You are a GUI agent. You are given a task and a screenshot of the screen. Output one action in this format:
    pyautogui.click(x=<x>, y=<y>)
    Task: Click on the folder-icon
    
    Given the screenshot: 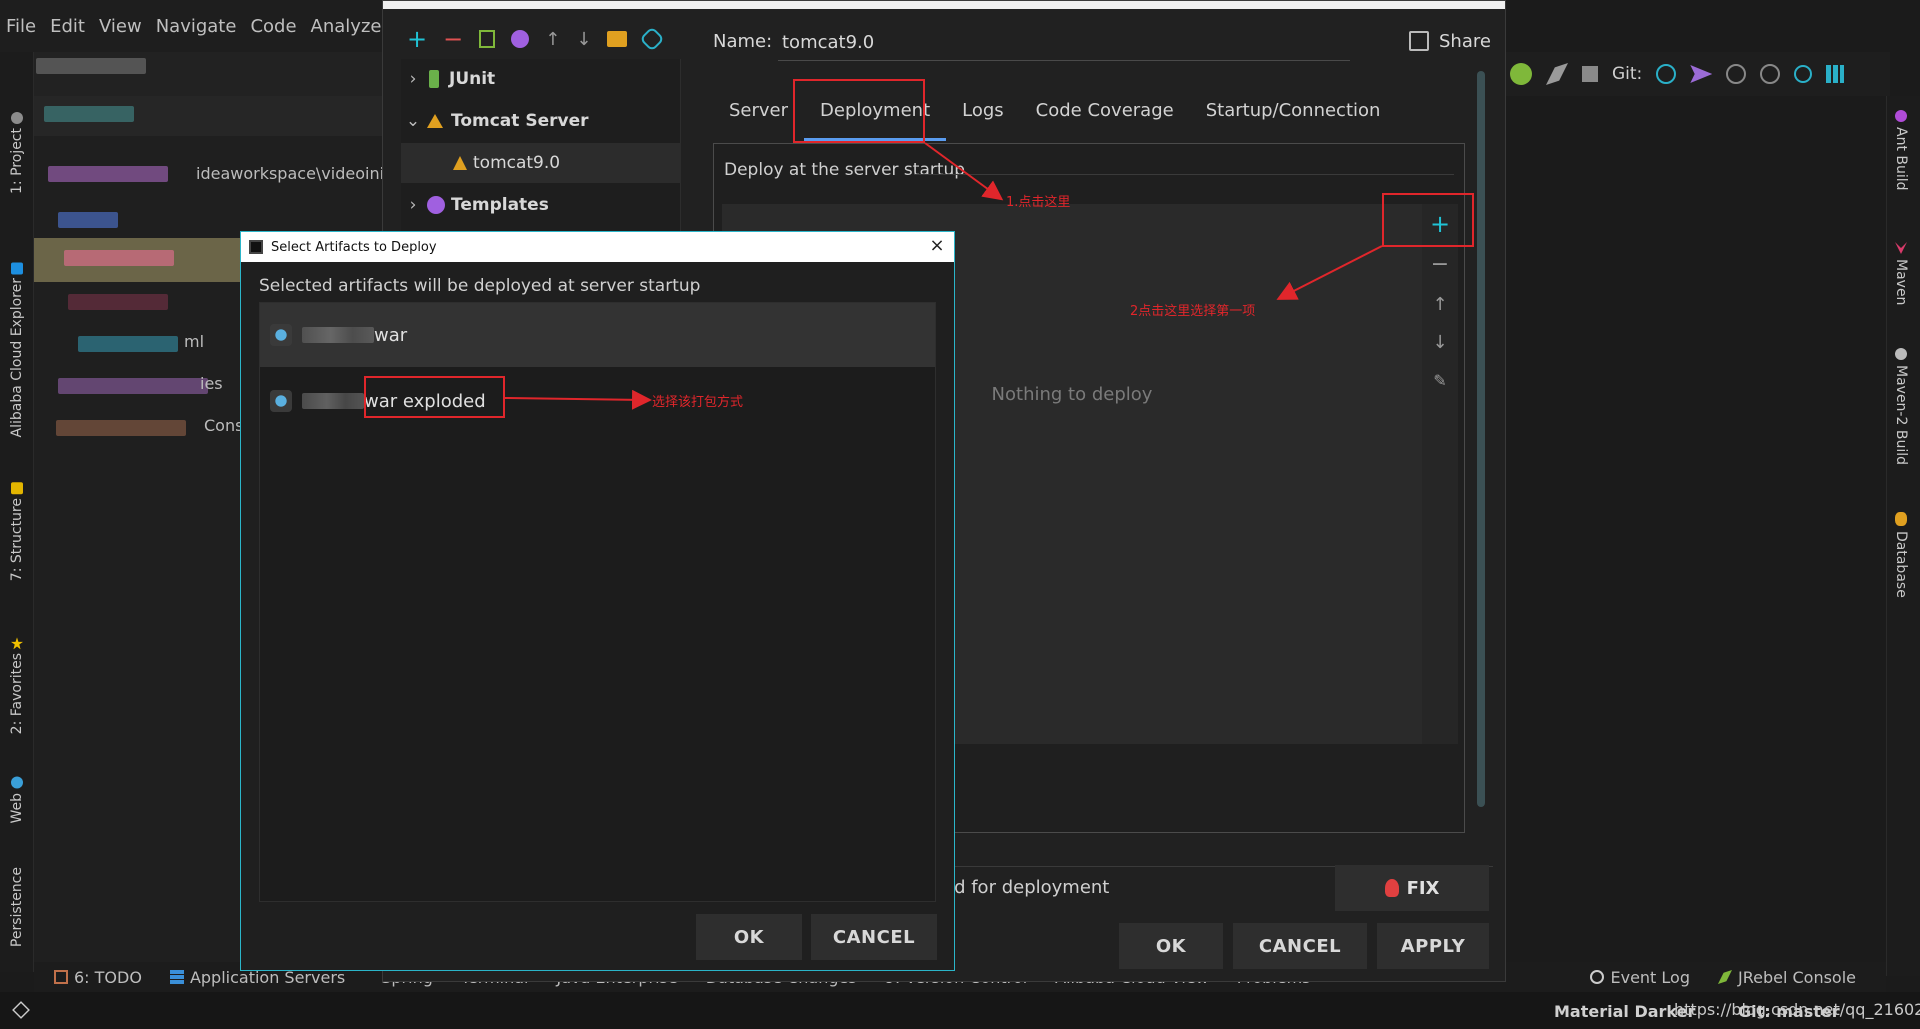 What is the action you would take?
    pyautogui.click(x=617, y=39)
    